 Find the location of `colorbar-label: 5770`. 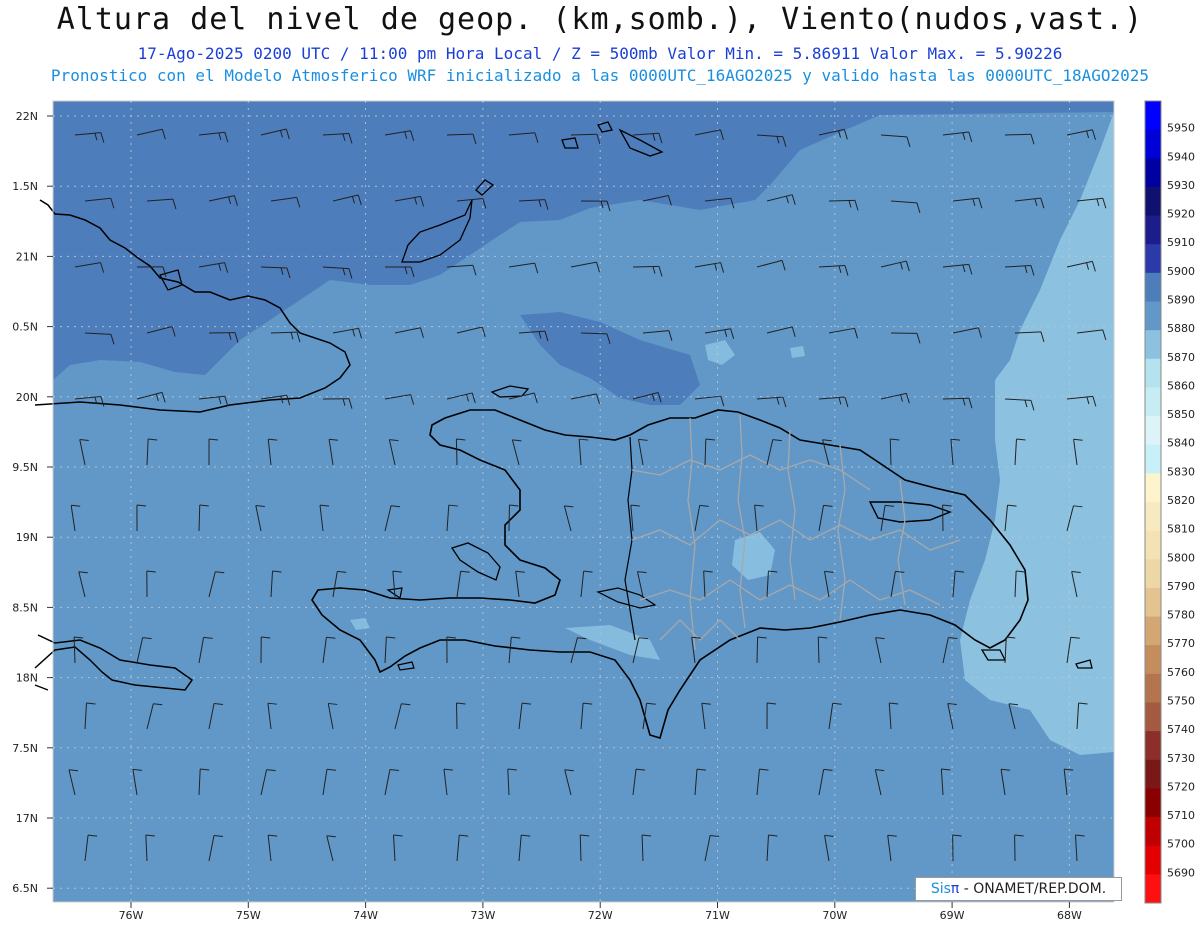

colorbar-label: 5770 is located at coordinates (1181, 643).